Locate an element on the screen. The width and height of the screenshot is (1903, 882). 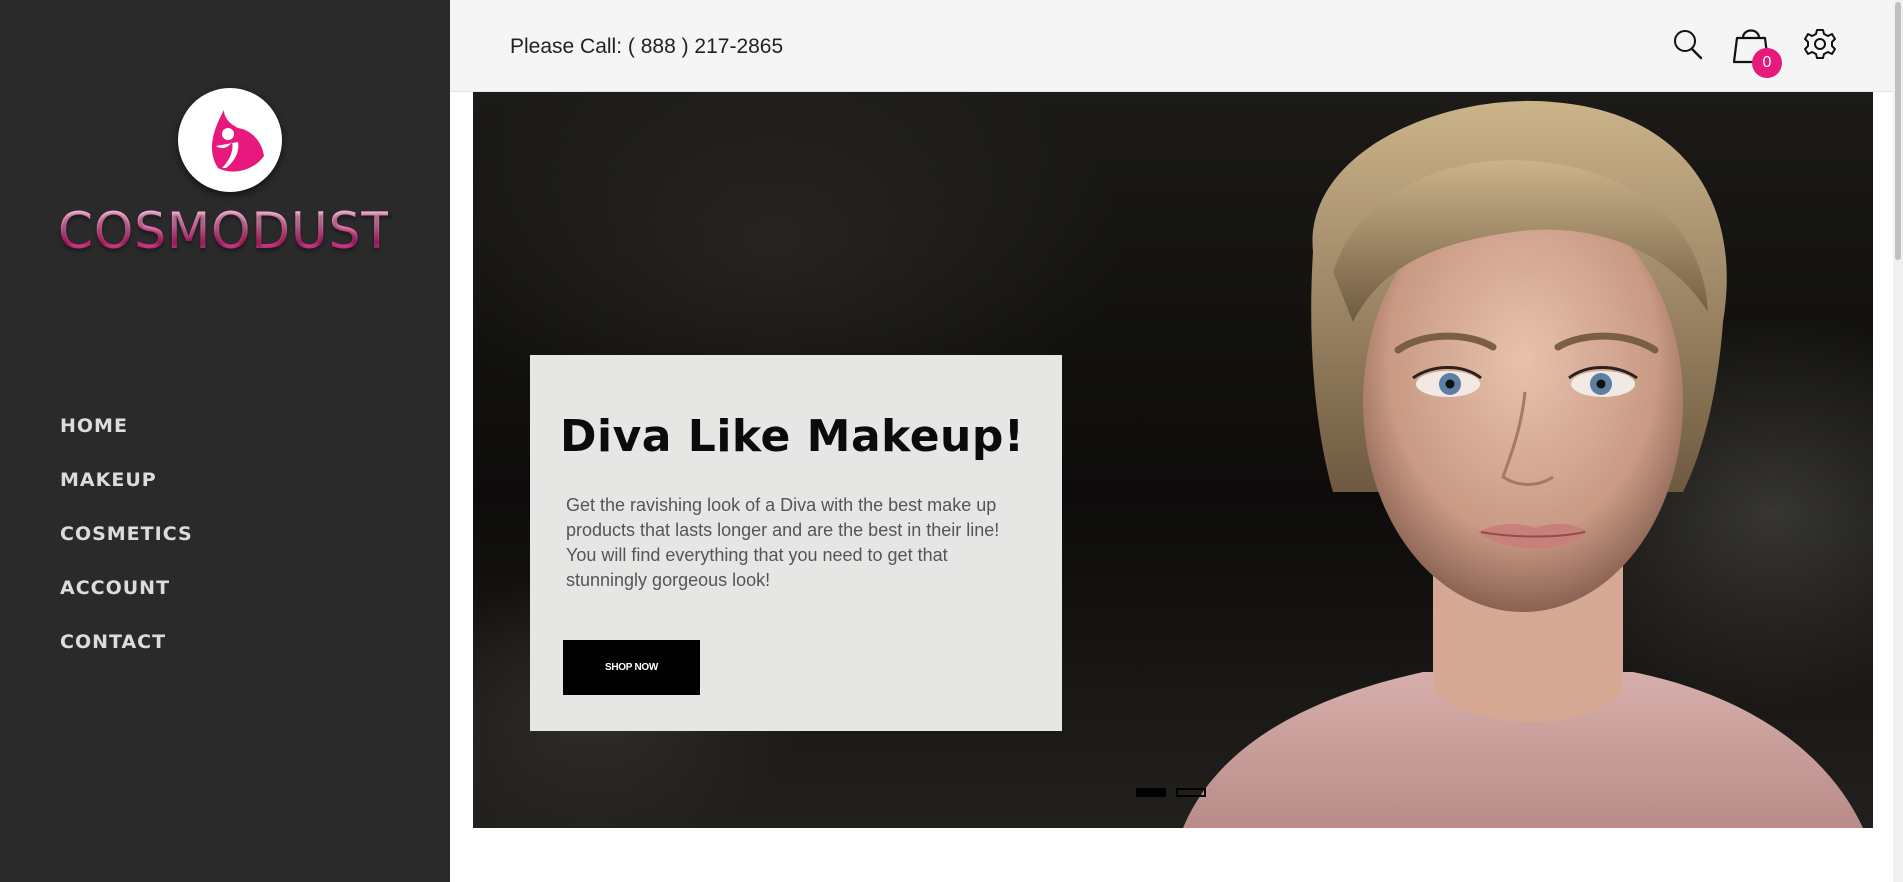
brand-logo: COSMODUST is located at coordinates (225, 174).